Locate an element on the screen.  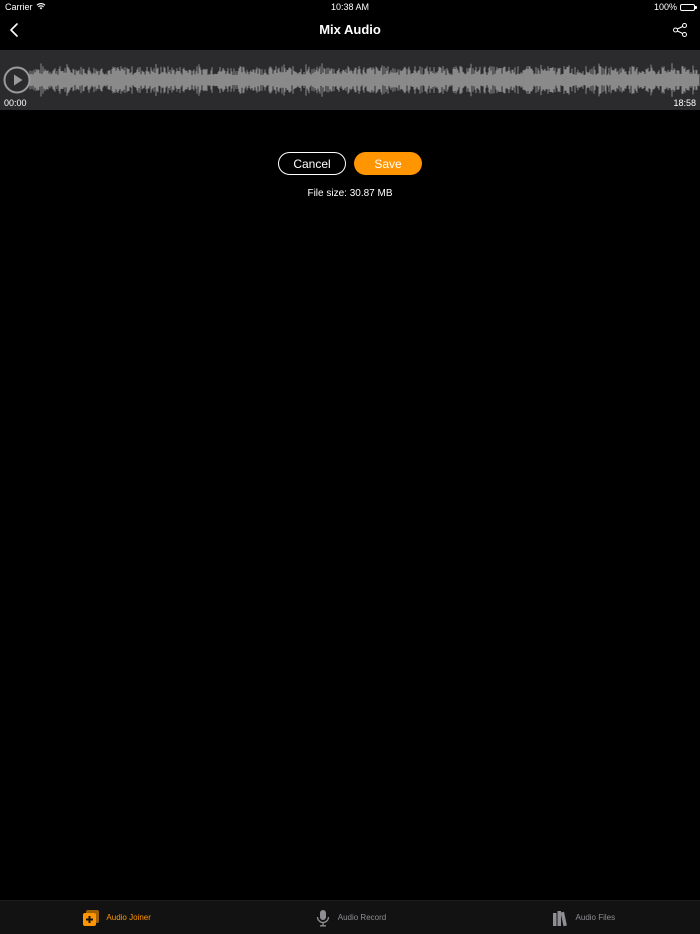
file-size-label: File size: 30.87 MB is located at coordinates (350, 193).